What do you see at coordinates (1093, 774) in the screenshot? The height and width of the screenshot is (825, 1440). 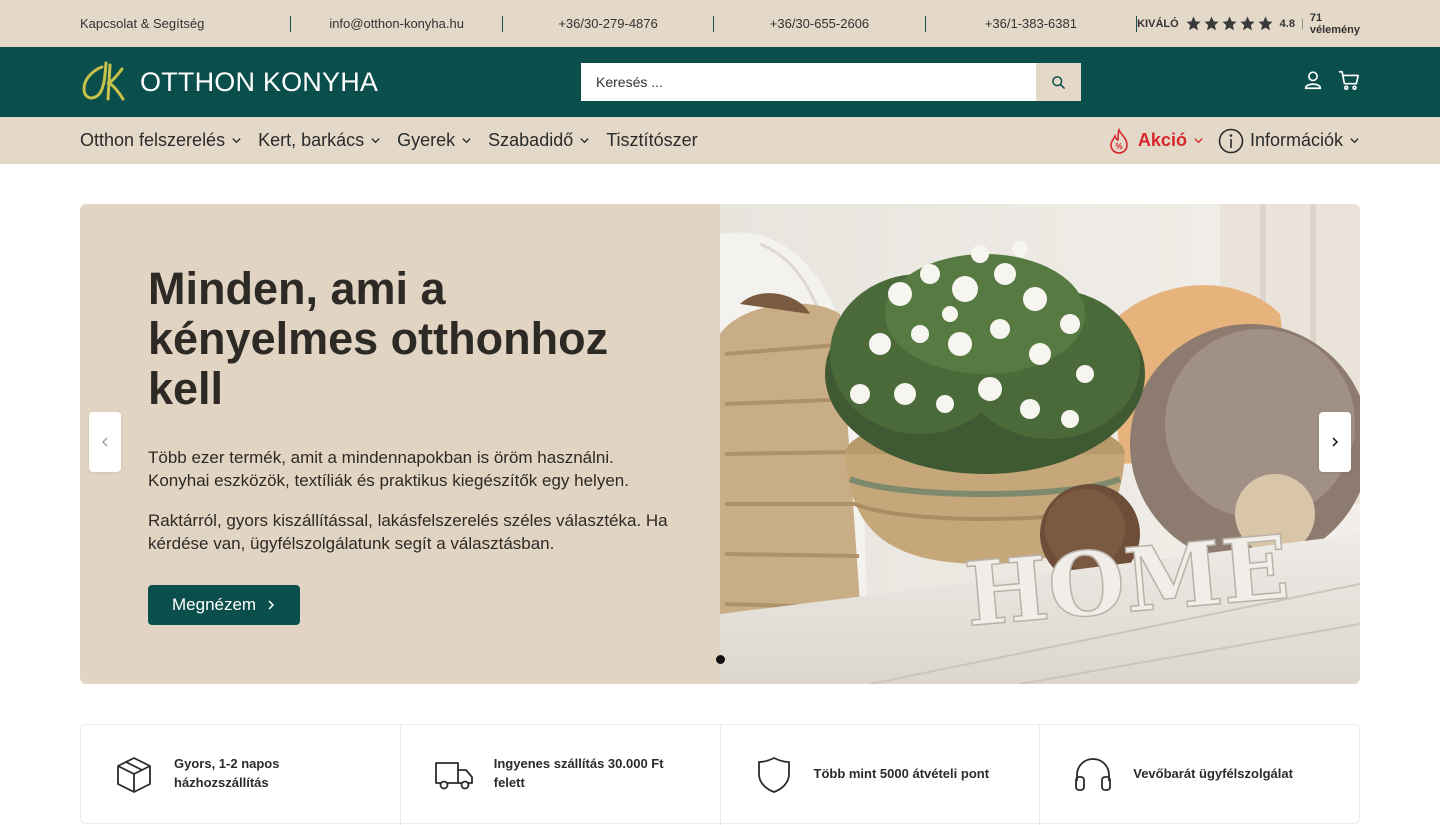 I see `headphones-icon` at bounding box center [1093, 774].